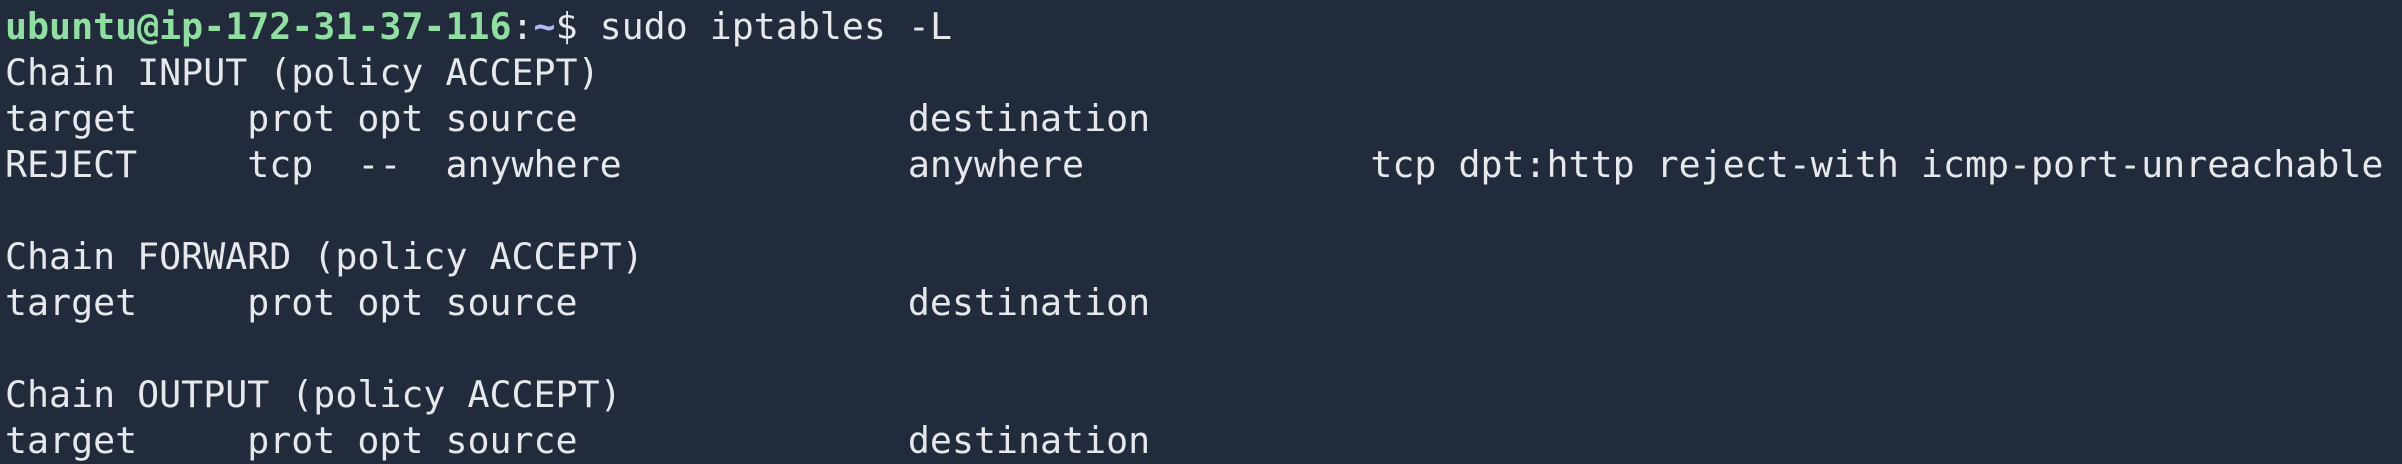  I want to click on output-line-forward-chain: Chain FORWARD (policy ACCEPT), so click(324, 256).